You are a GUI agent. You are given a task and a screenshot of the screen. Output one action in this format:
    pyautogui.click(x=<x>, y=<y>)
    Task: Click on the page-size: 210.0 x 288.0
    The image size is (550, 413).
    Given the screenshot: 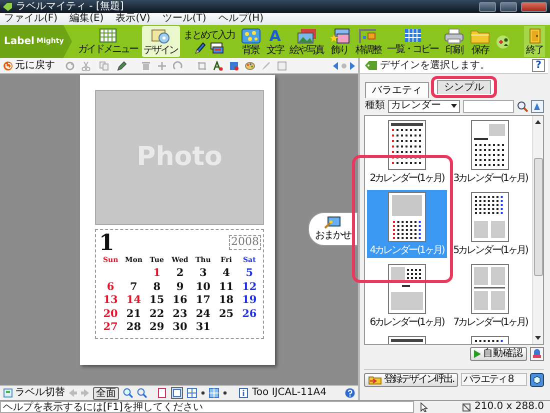 What is the action you would take?
    pyautogui.click(x=509, y=407)
    